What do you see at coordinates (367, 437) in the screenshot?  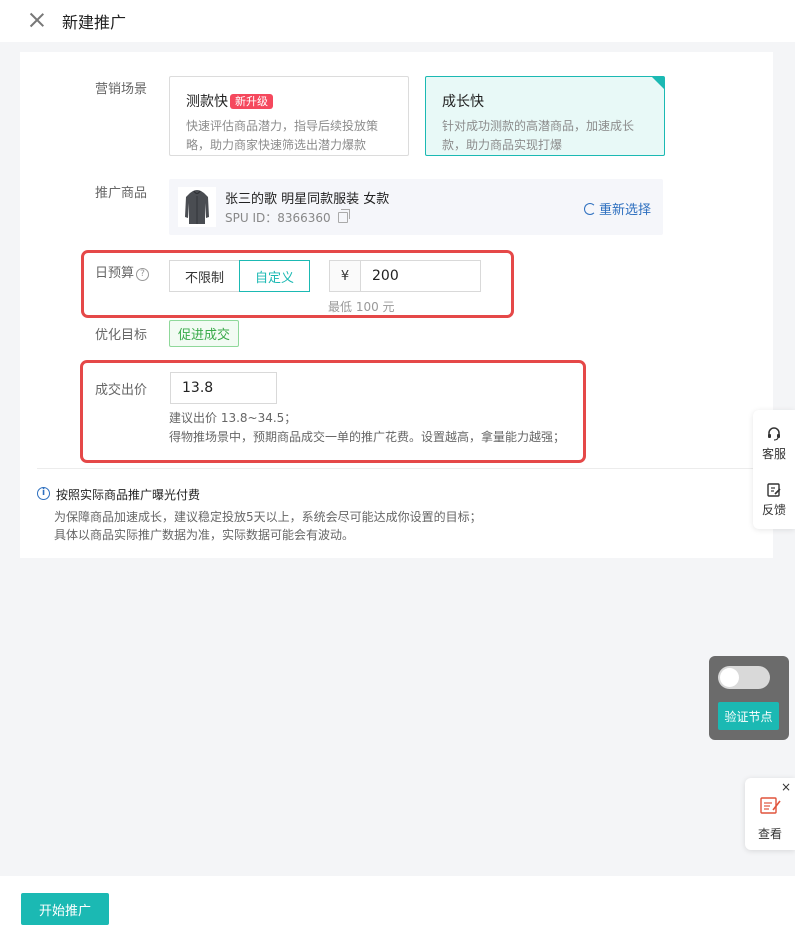 I see `bid-desc-hint: 得物推场景中，预期商品成交一单的推广花费。设置越高，拿量能力越强；` at bounding box center [367, 437].